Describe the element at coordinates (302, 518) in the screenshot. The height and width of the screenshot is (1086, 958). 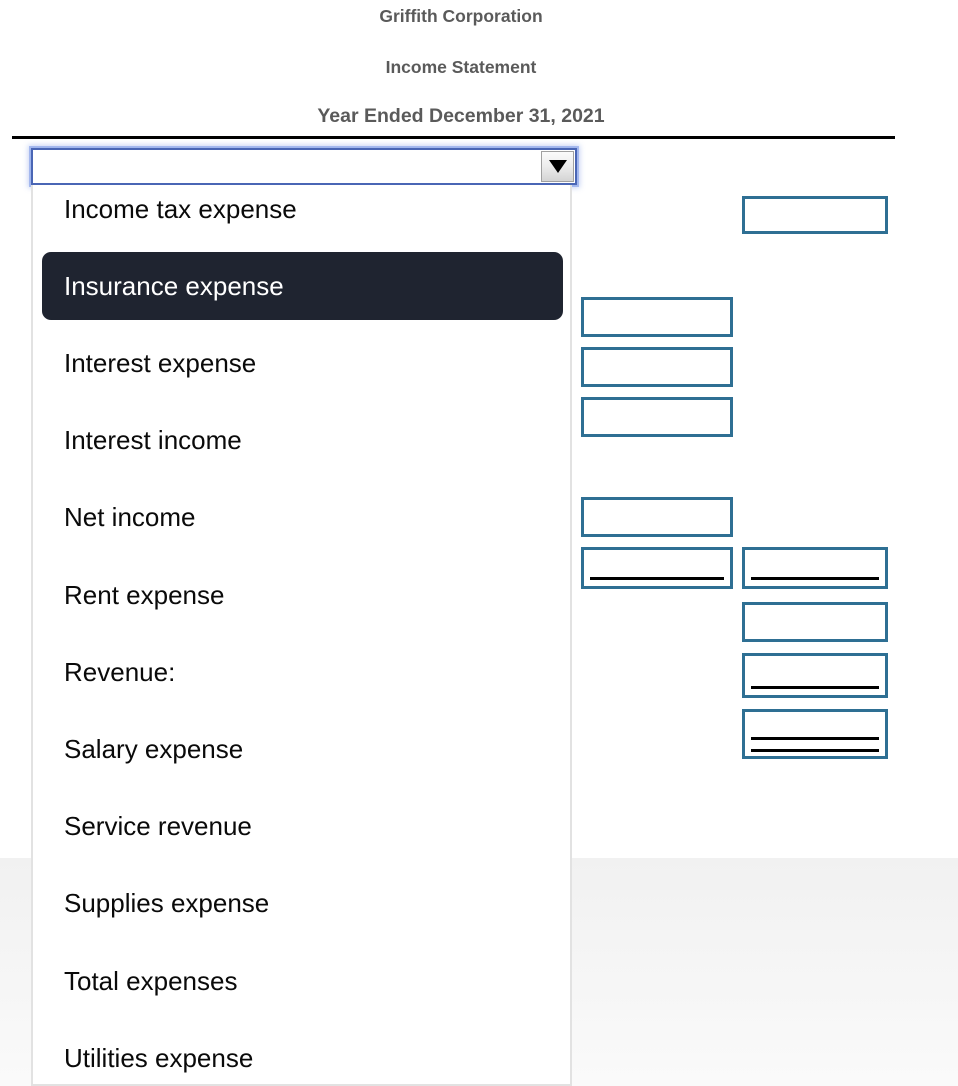
I see `dropdown-option: Net income` at that location.